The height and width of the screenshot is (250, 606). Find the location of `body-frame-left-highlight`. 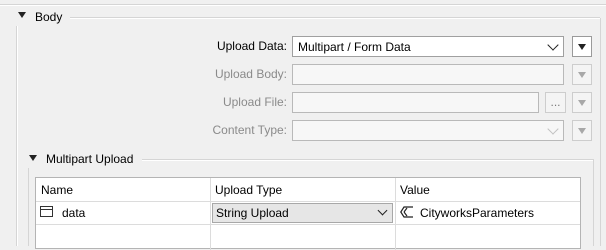

body-frame-left-highlight is located at coordinates (17, 136).